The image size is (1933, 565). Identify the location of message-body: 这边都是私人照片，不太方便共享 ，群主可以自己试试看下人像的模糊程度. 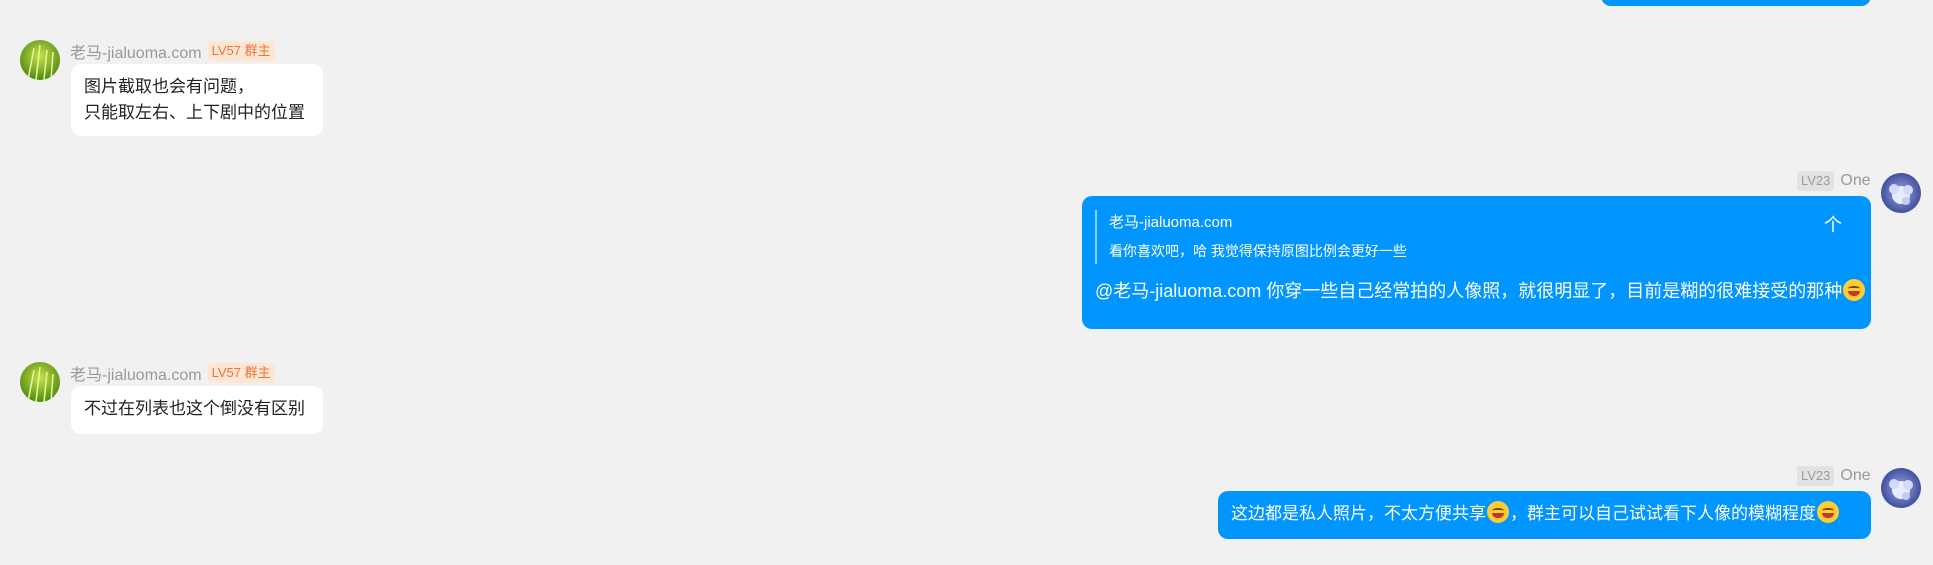
(1544, 514).